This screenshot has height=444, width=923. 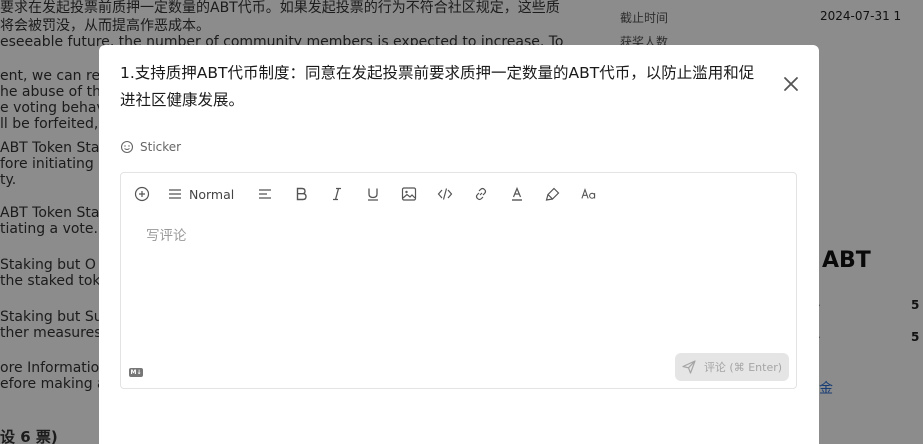 I want to click on link-icon, so click(x=481, y=194).